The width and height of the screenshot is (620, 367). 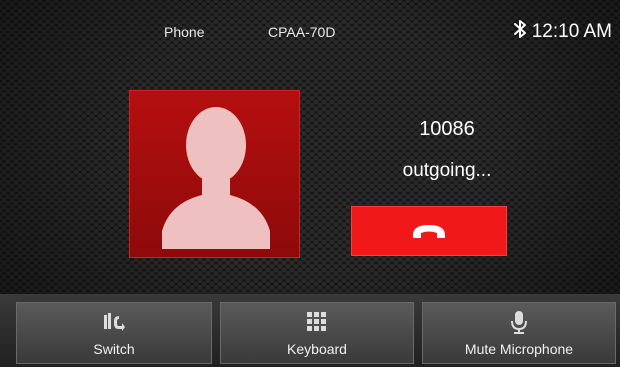 I want to click on bluetooth-icon, so click(x=520, y=31).